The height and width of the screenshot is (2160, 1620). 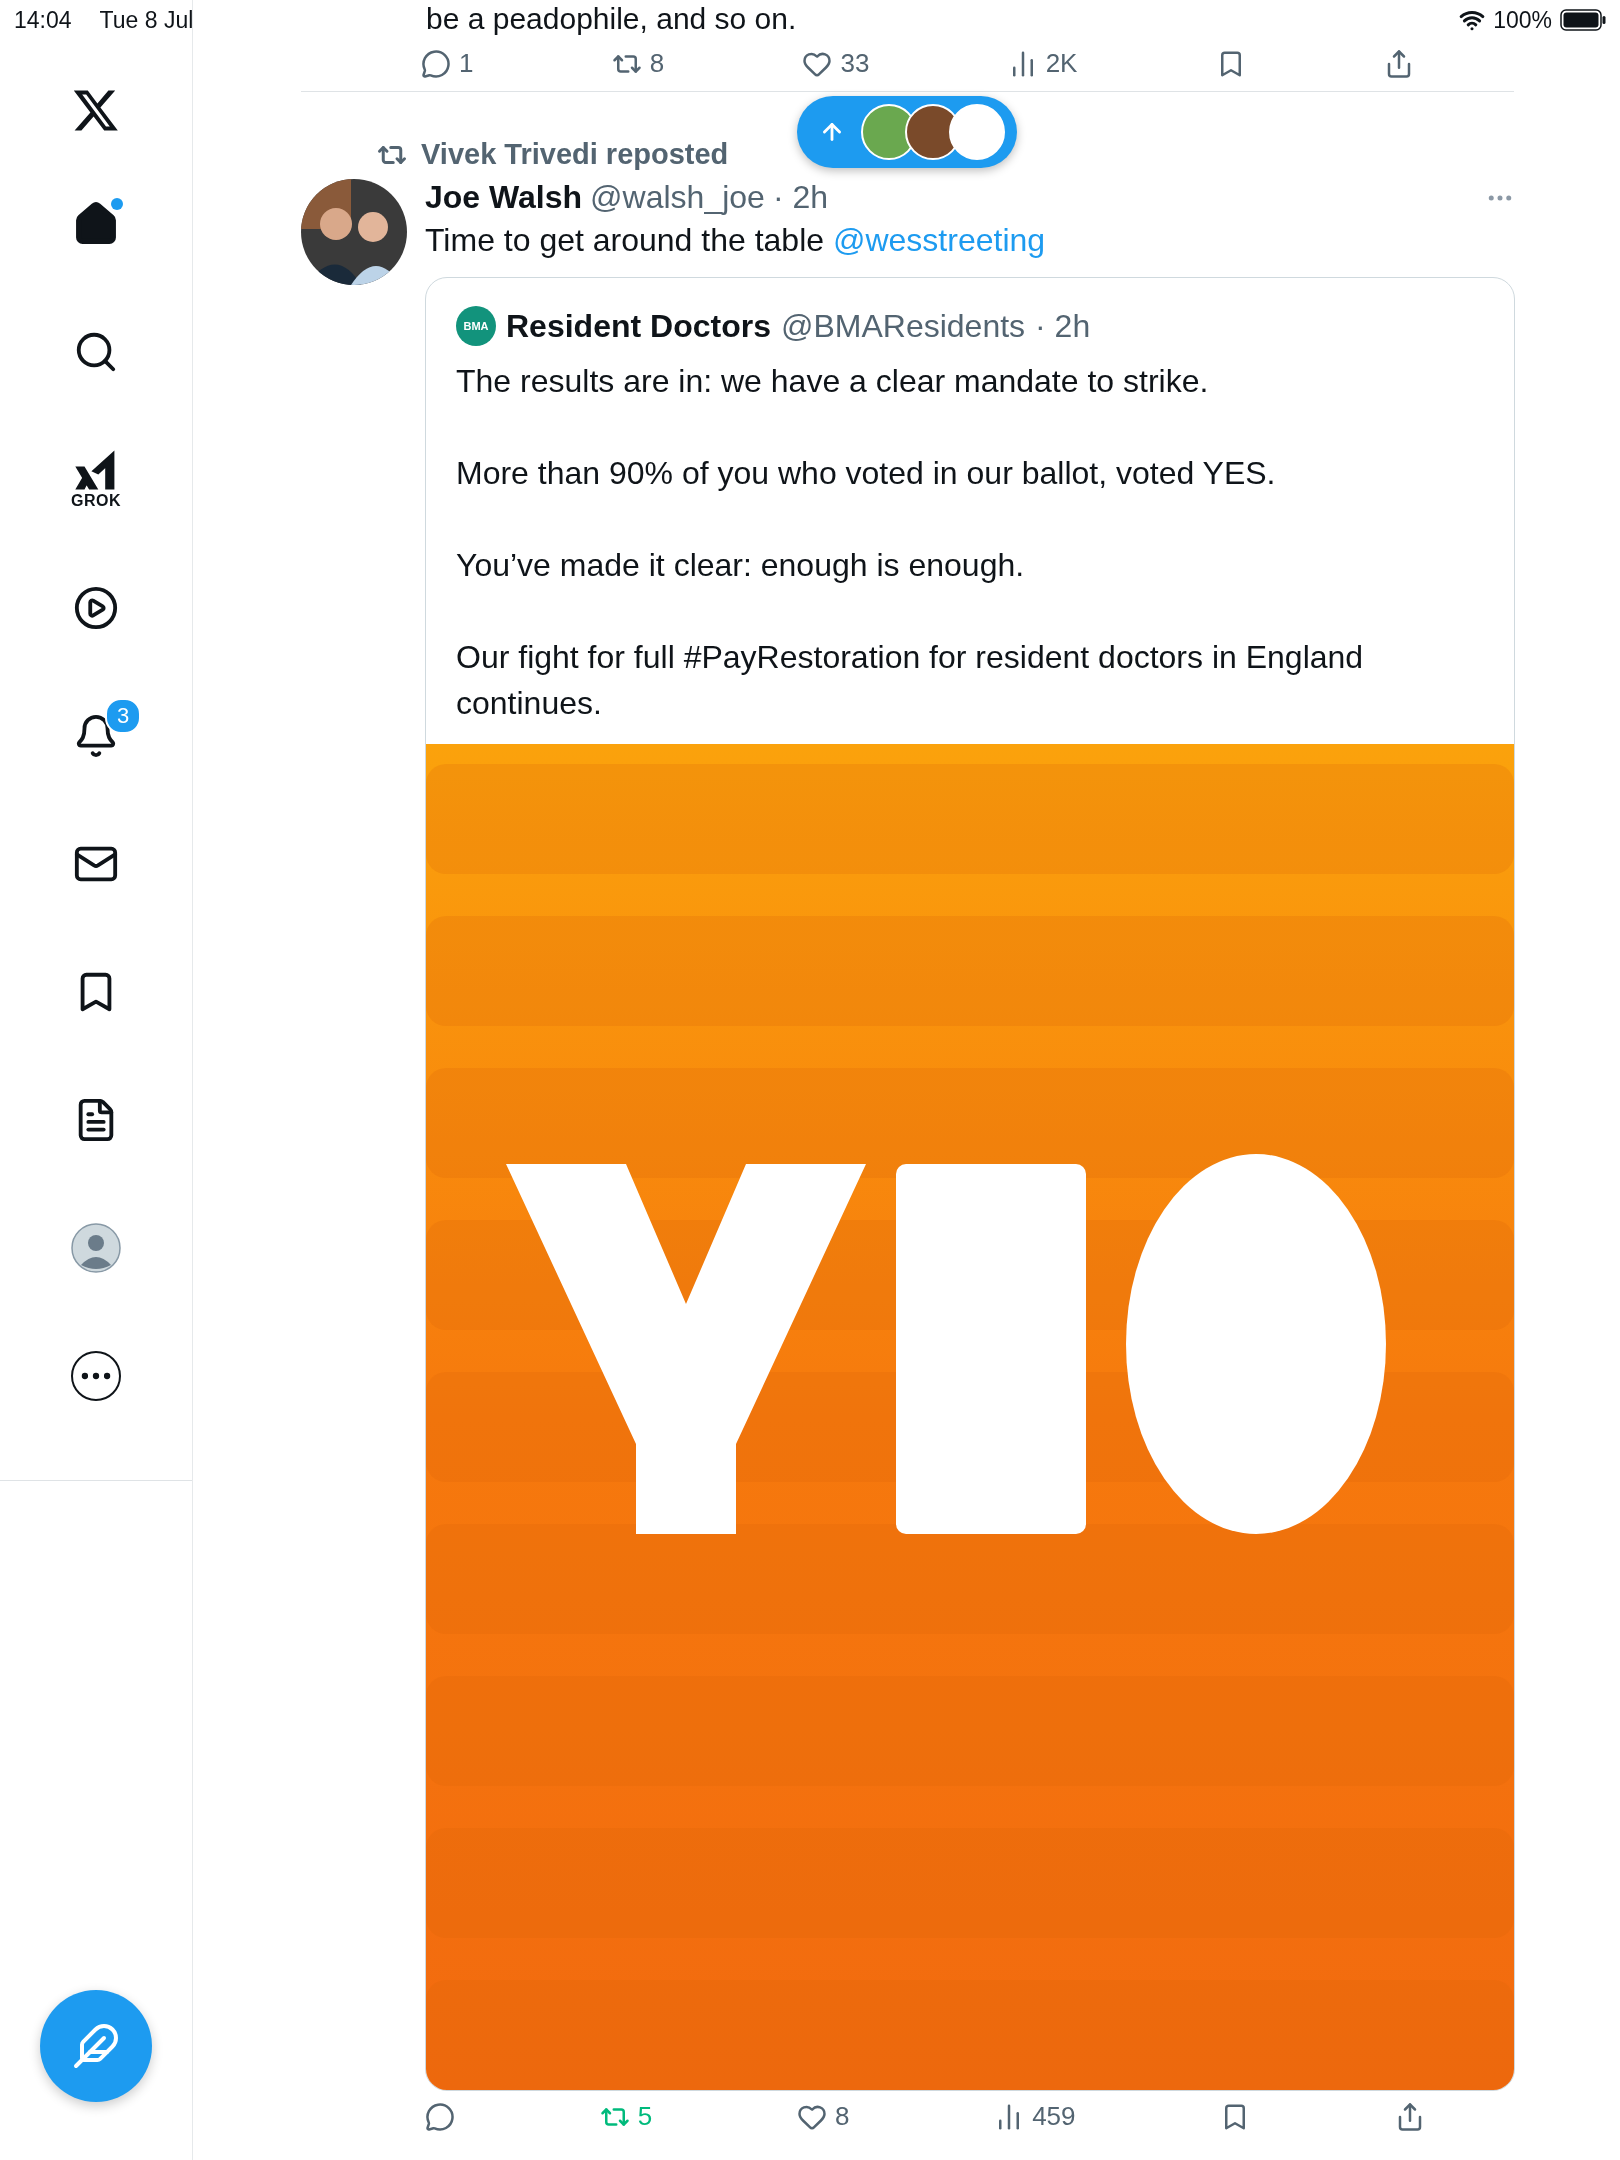 What do you see at coordinates (1035, 2116) in the screenshot?
I see `views-button: 459` at bounding box center [1035, 2116].